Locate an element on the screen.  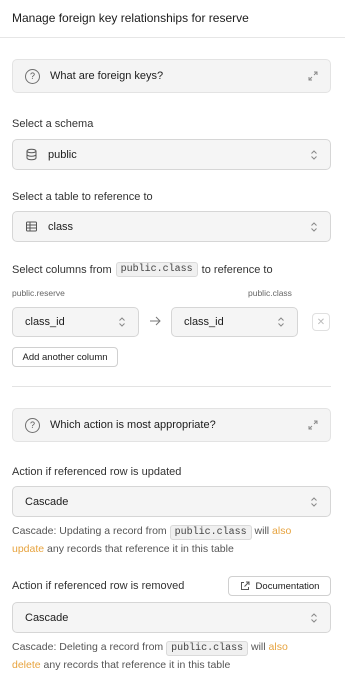
schema-select: public is located at coordinates (171, 154).